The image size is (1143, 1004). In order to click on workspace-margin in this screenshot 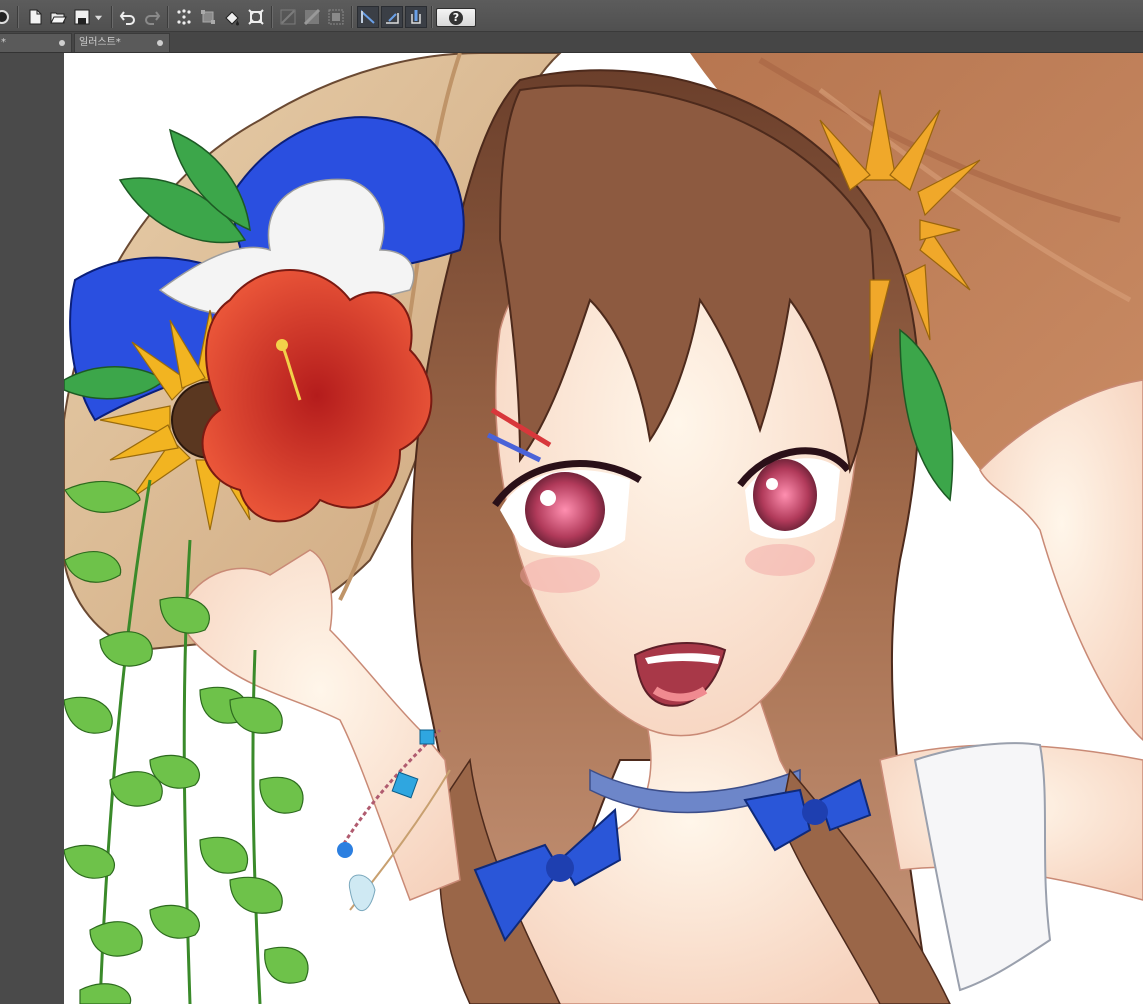, I will do `click(32, 528)`.